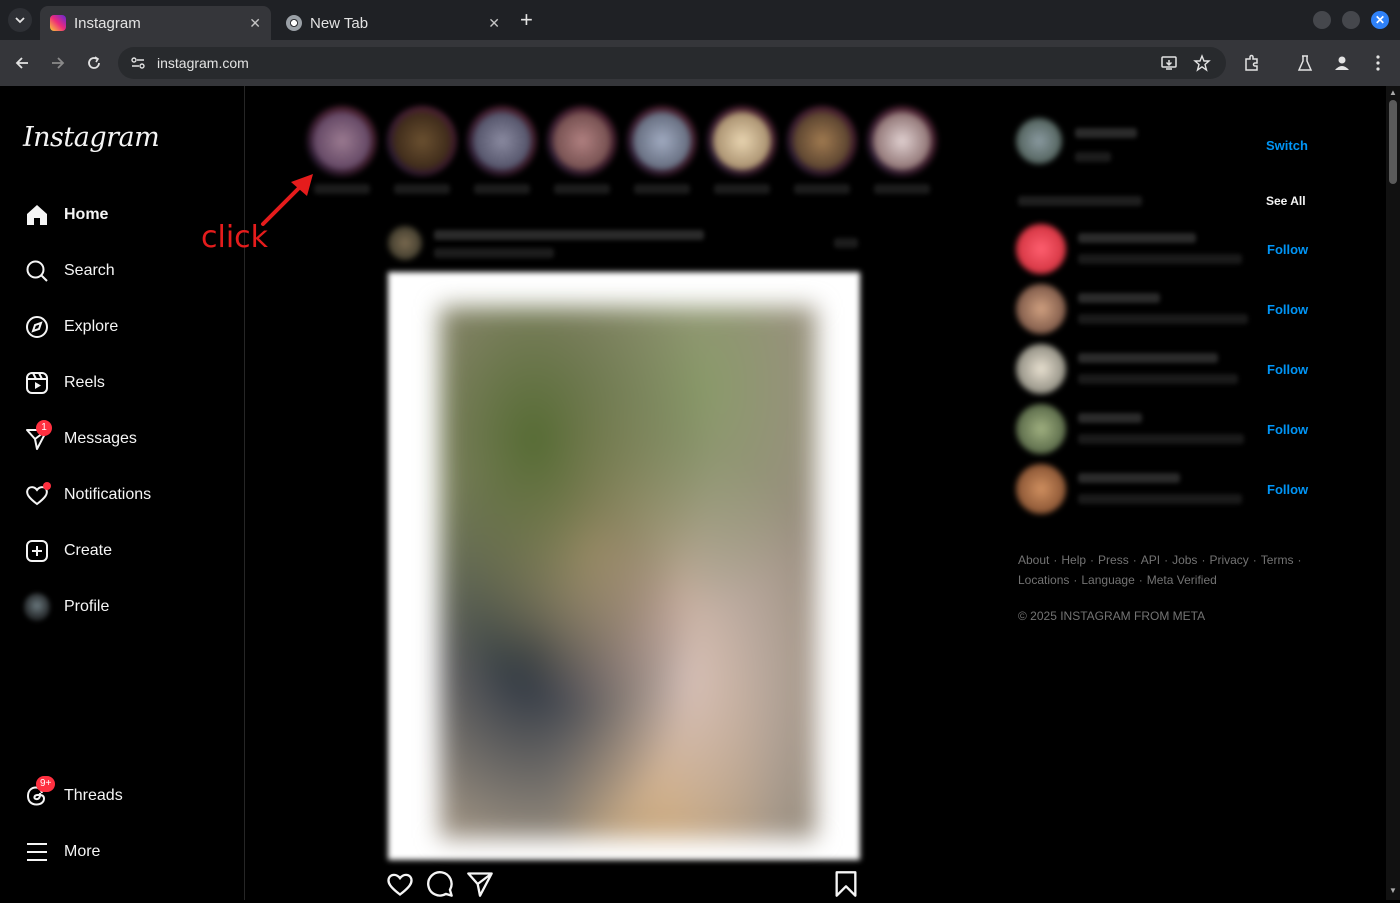  What do you see at coordinates (122, 215) in the screenshot?
I see `sidebar-item-home: Home` at bounding box center [122, 215].